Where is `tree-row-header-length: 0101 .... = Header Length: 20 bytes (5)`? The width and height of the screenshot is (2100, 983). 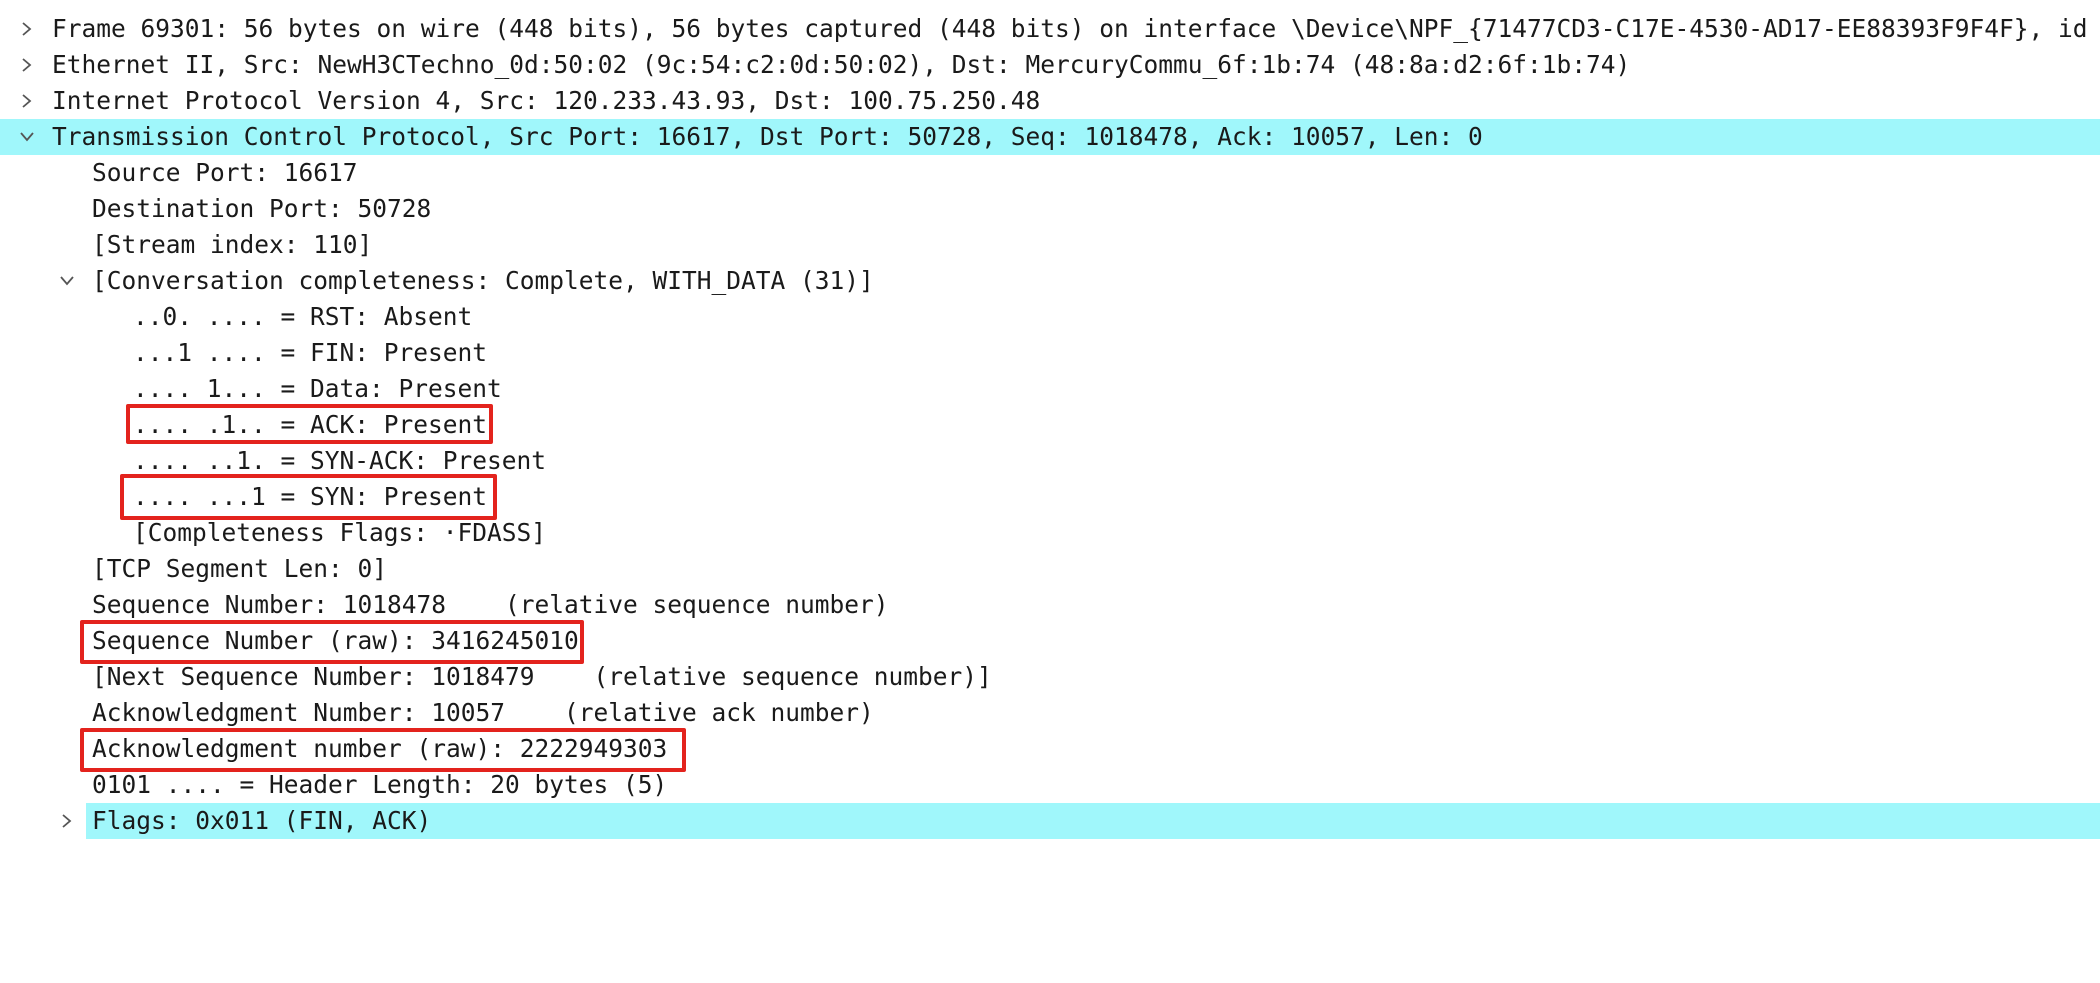 tree-row-header-length: 0101 .... = Header Length: 20 bytes (5) is located at coordinates (1050, 785).